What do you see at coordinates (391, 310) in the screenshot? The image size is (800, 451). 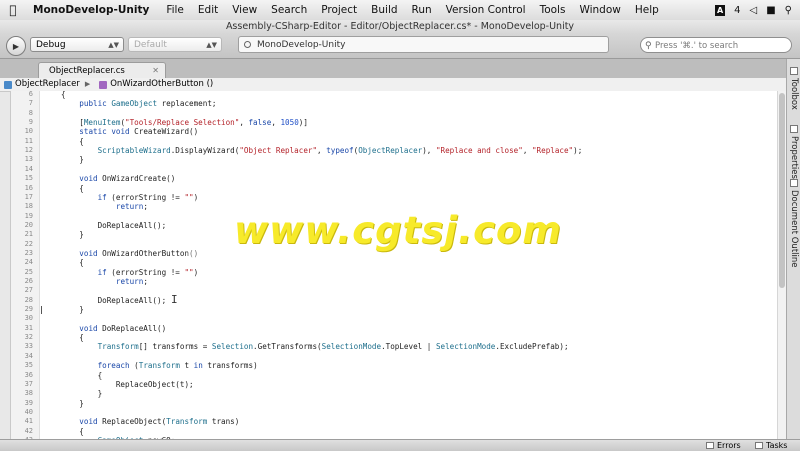 I see `code-line: 29 }` at bounding box center [391, 310].